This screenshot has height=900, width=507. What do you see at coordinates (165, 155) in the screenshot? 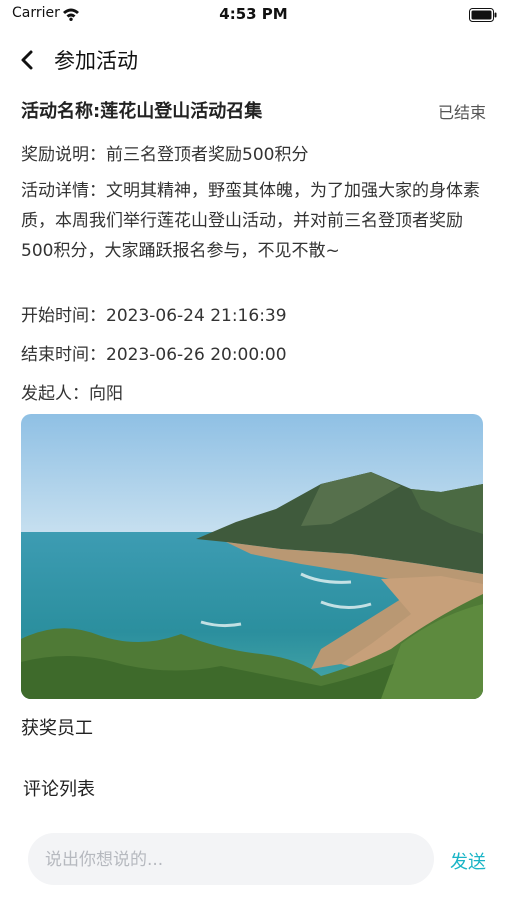
I see `reward-description: 奖励说明：前三名登顶者奖励500积分` at bounding box center [165, 155].